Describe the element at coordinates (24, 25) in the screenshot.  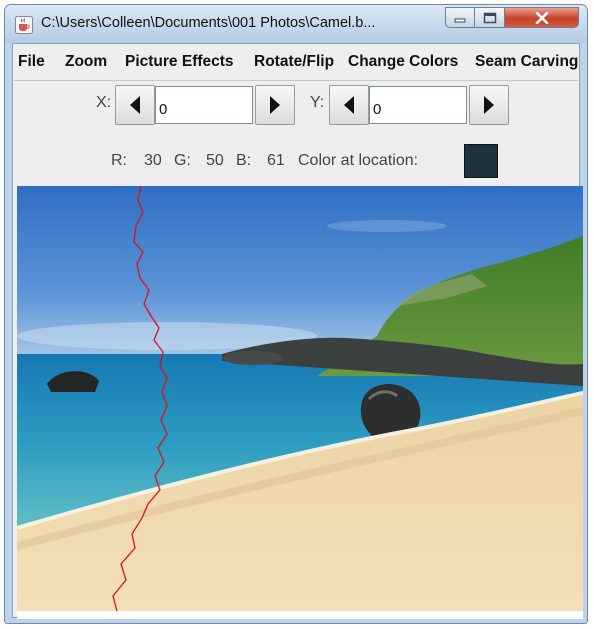
I see `java-cup-icon` at that location.